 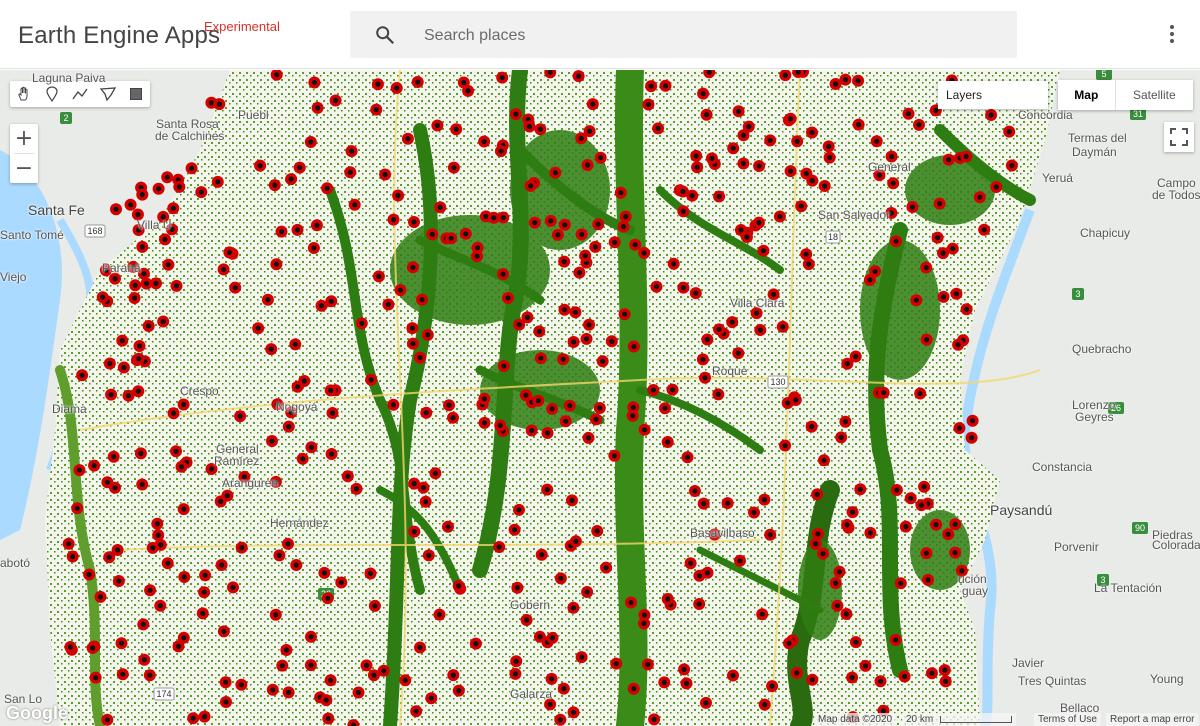 I want to click on zoom-out-button: −, so click(x=24, y=168).